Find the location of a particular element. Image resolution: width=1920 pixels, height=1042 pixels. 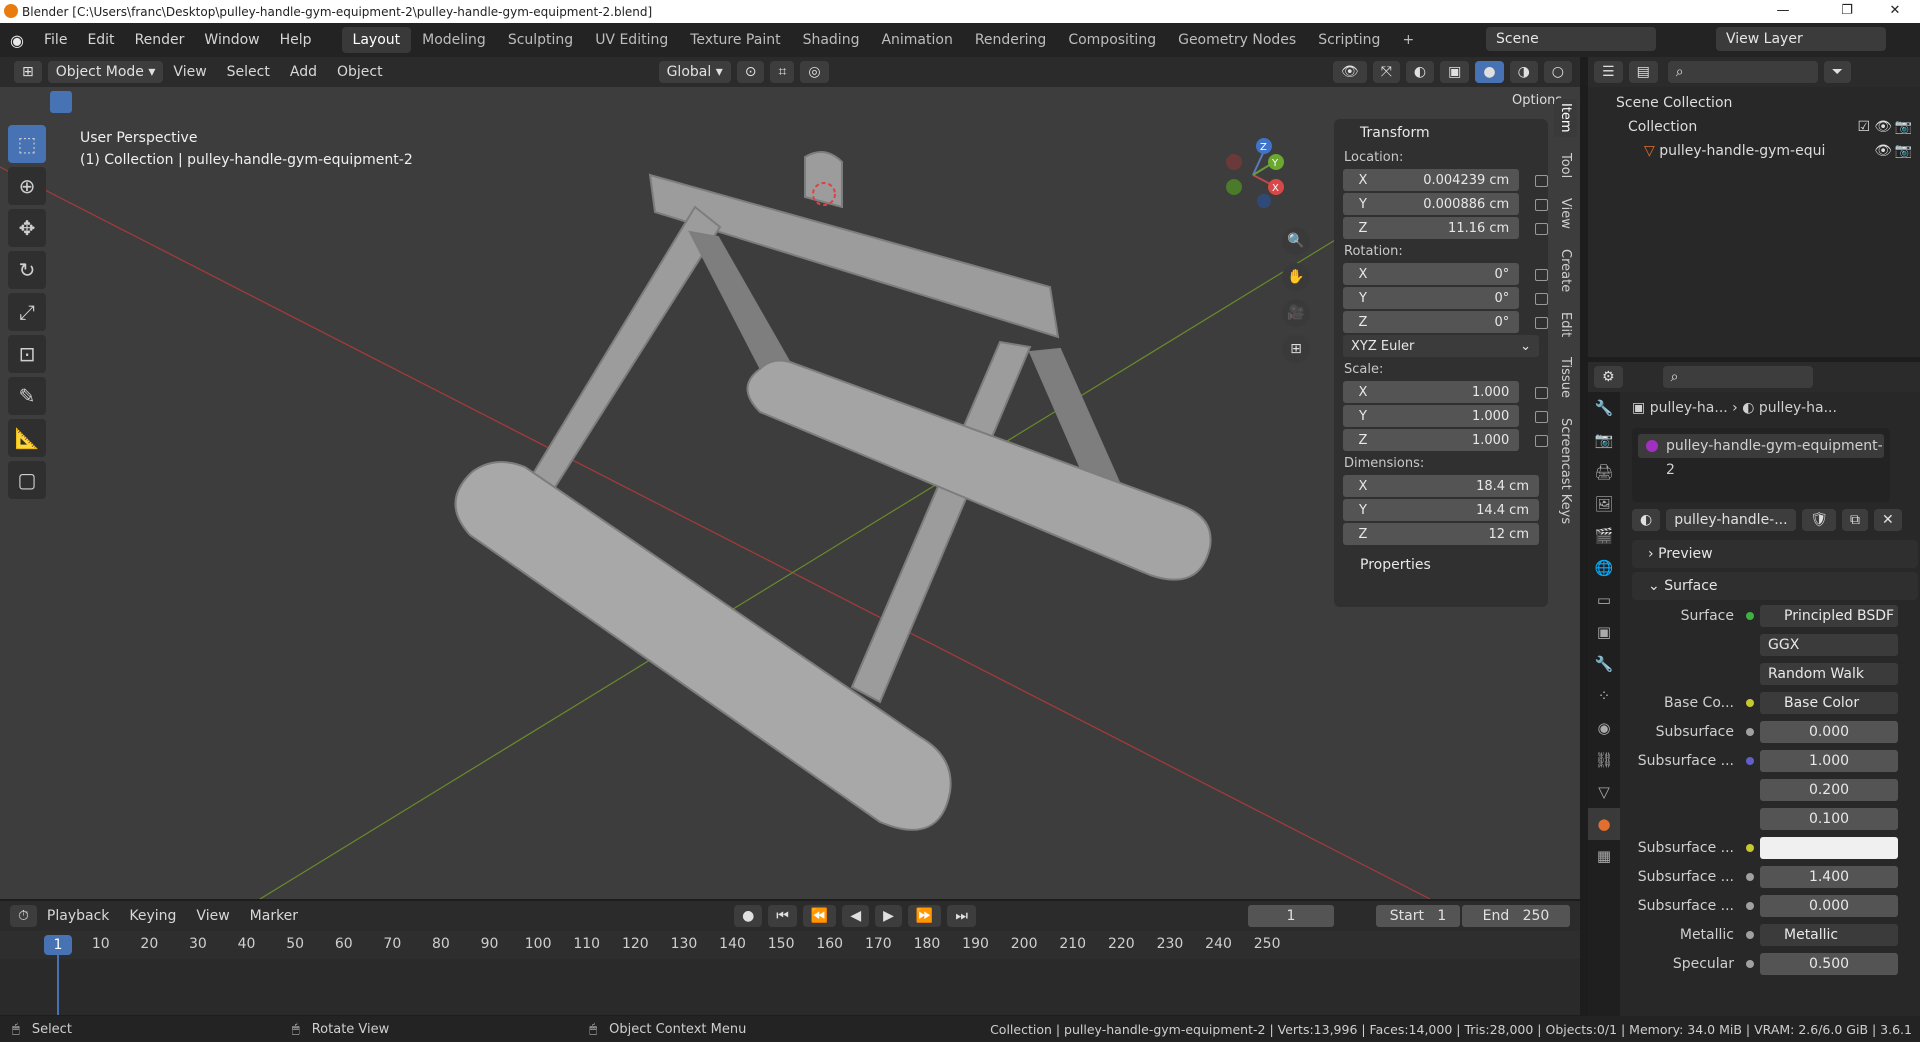

property-value-field is located at coordinates (1829, 848).